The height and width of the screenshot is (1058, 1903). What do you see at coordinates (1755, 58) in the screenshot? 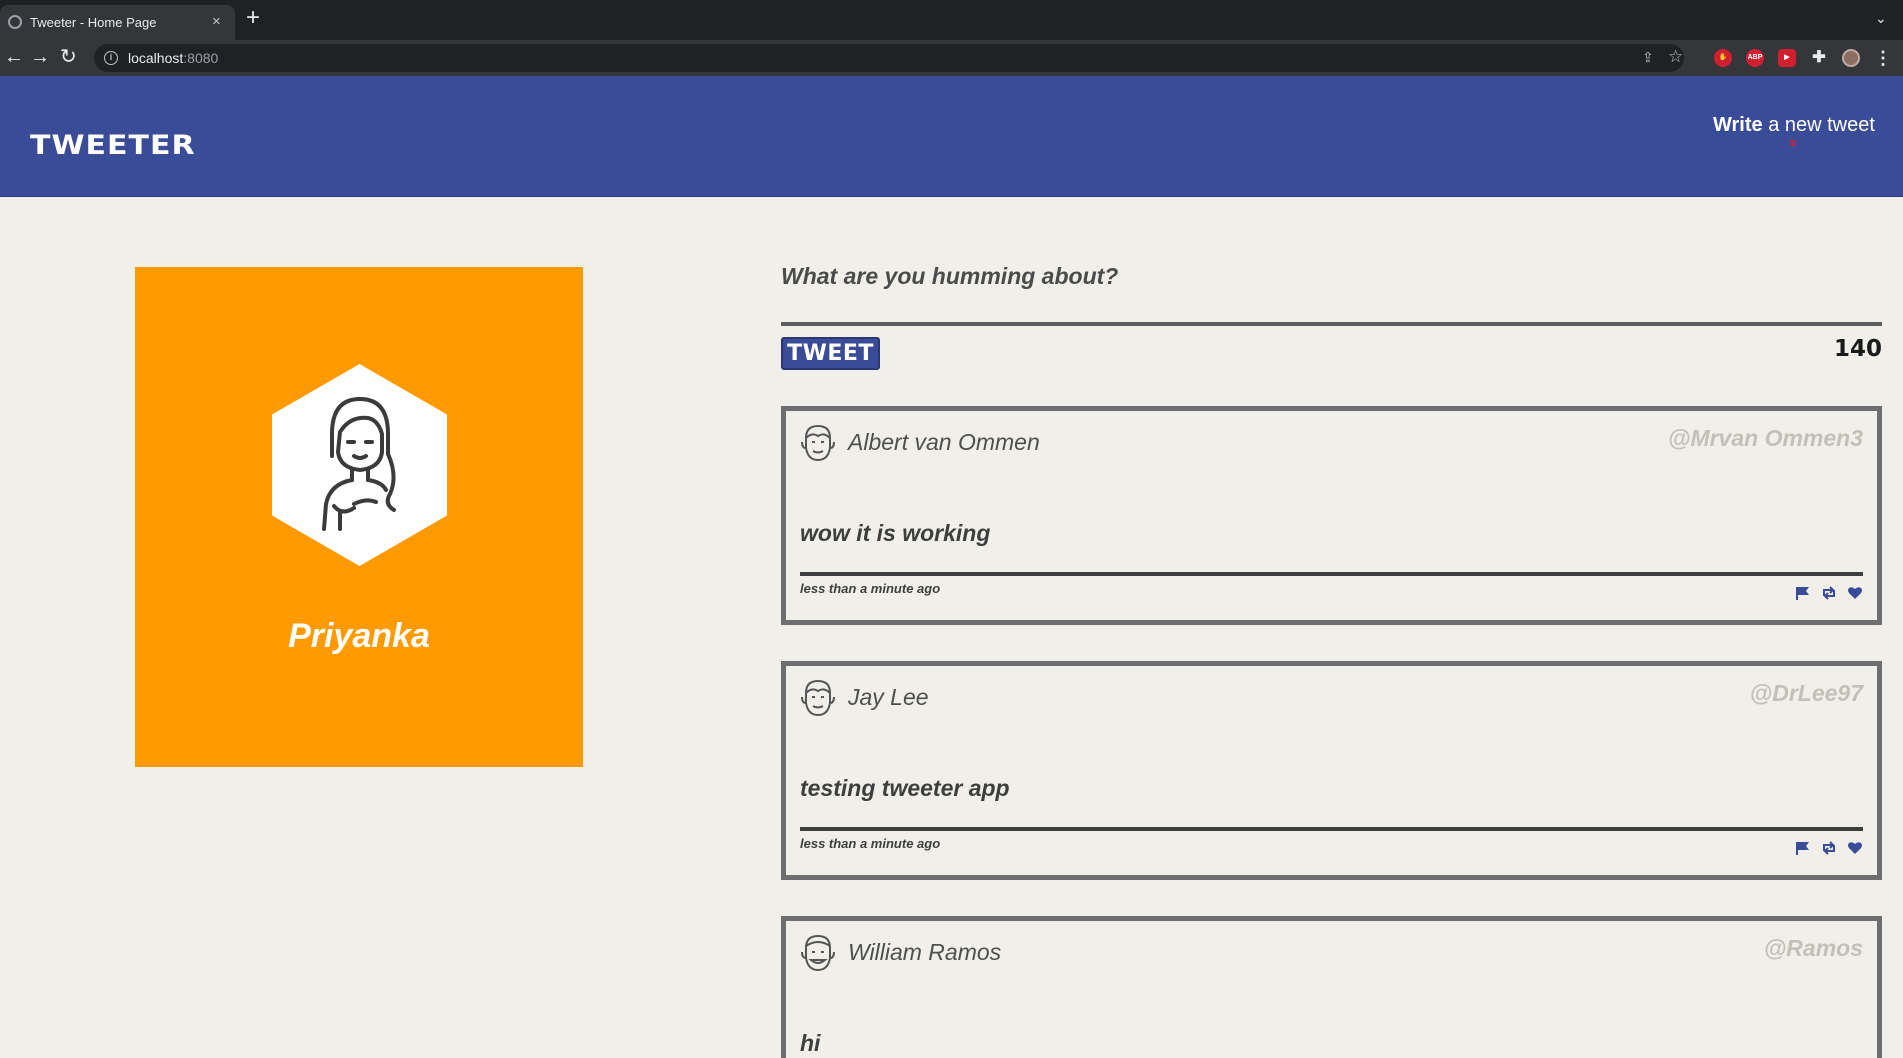
I see `adblock-icon: ABP` at bounding box center [1755, 58].